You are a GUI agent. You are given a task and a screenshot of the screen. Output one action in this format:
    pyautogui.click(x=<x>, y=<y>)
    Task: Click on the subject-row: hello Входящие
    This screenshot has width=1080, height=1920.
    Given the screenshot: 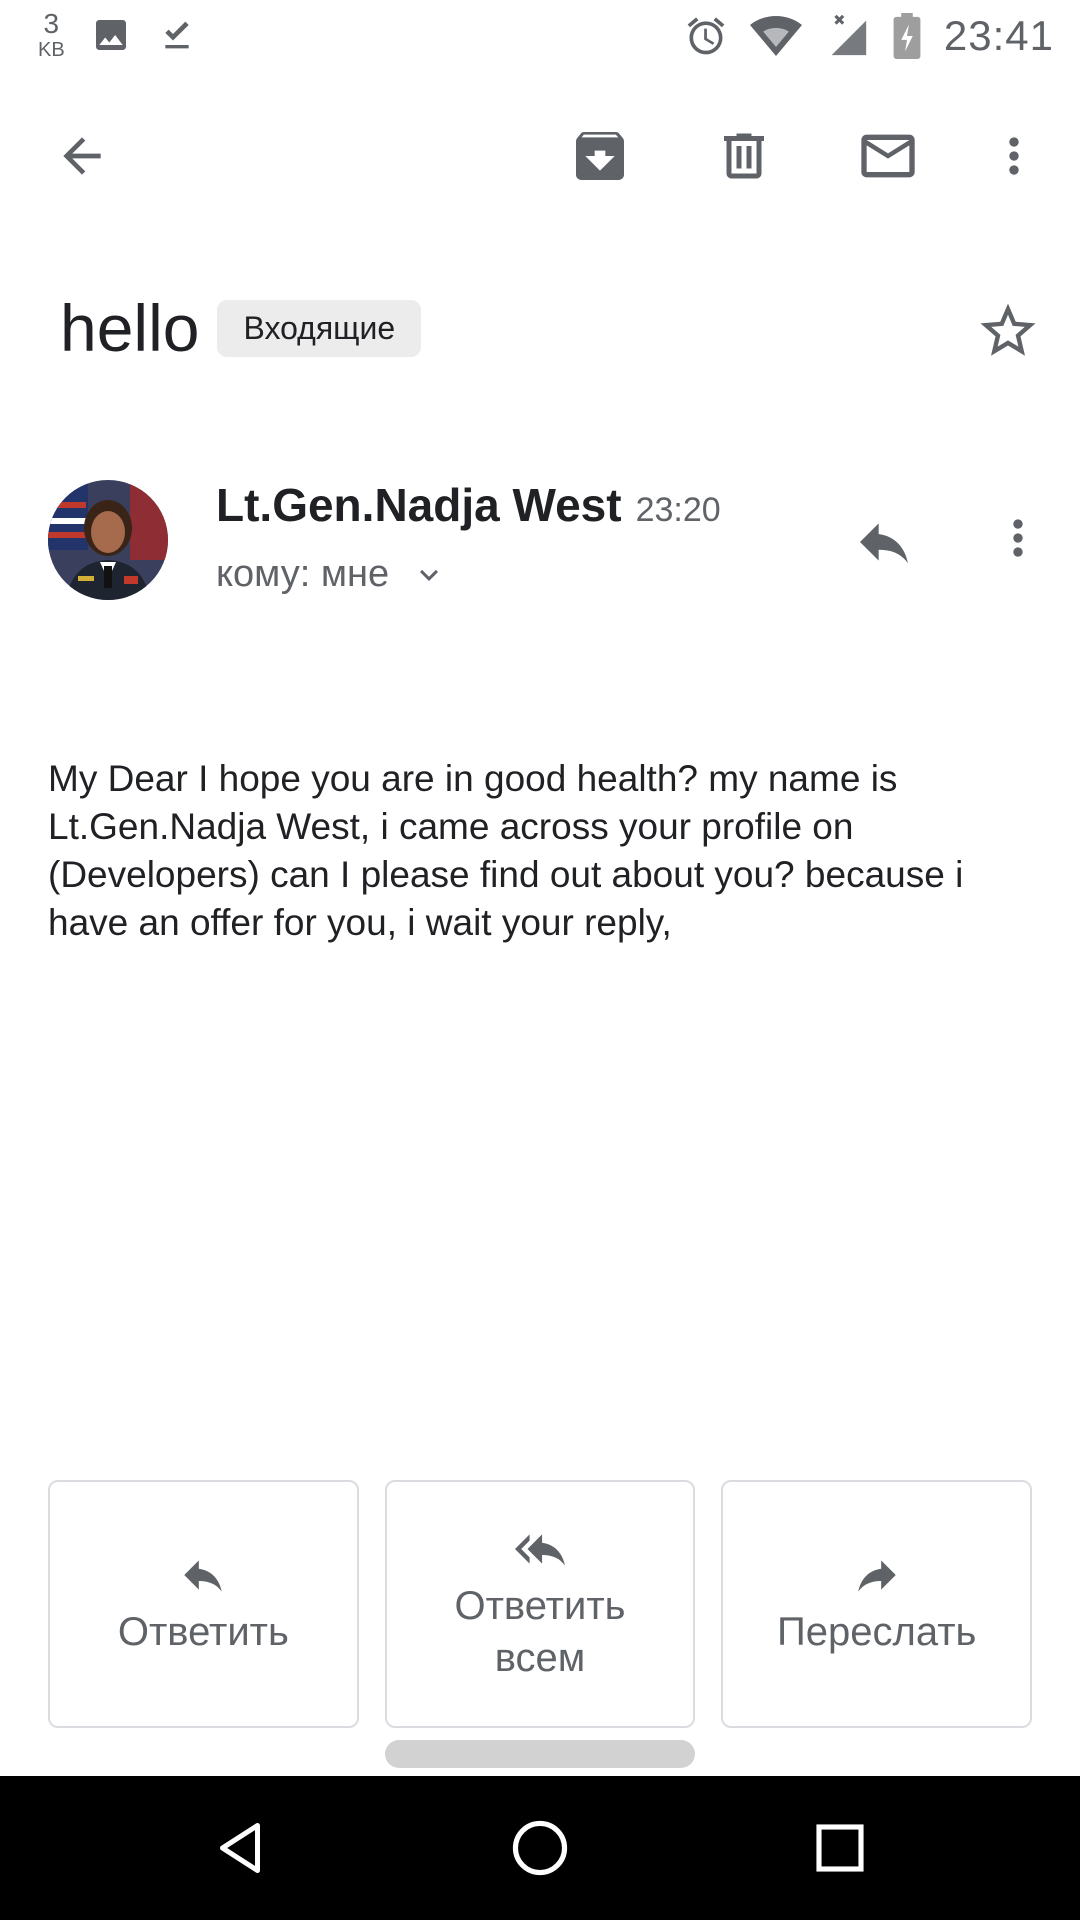 What is the action you would take?
    pyautogui.click(x=241, y=328)
    